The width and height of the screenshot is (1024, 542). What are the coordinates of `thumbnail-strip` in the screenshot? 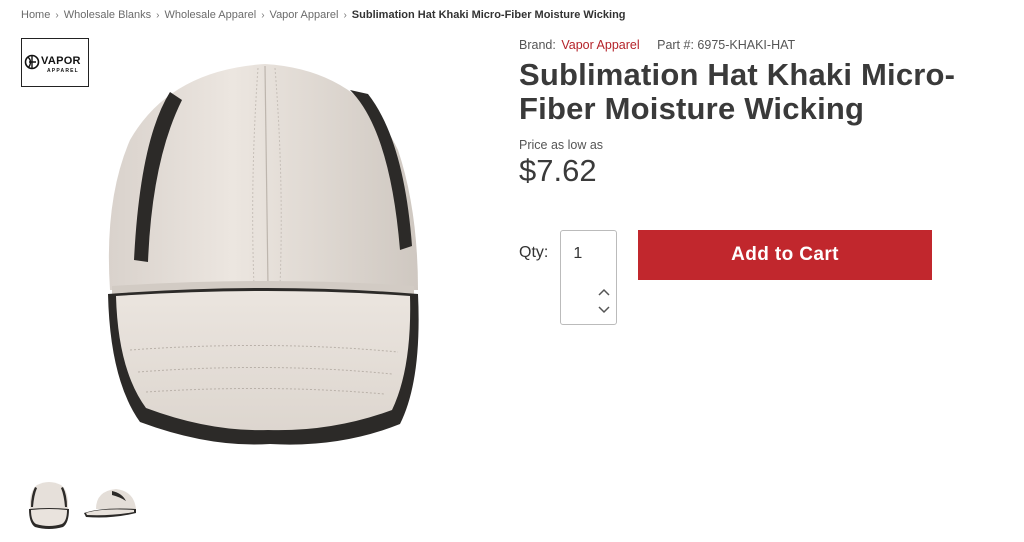 It's located at (83, 505).